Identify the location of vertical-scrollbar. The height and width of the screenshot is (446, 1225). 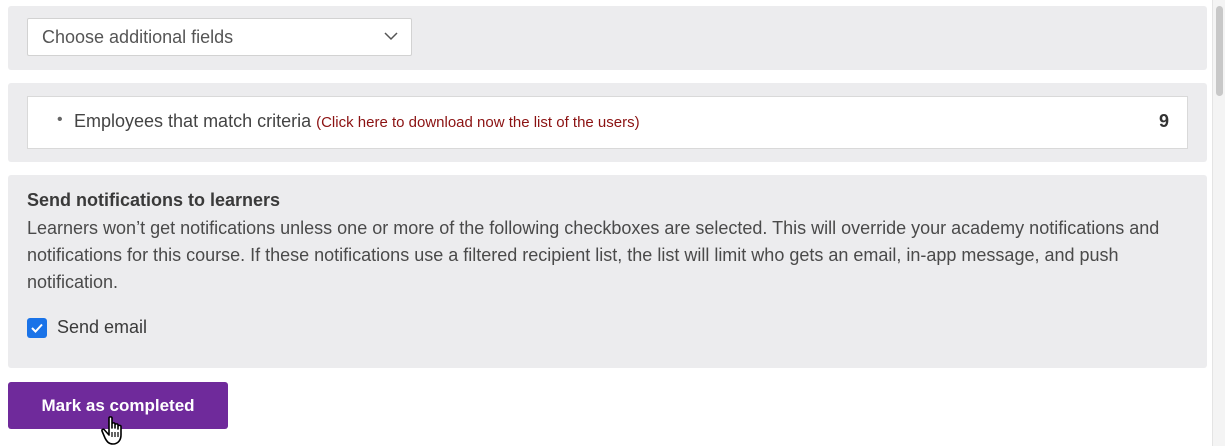
(1218, 223).